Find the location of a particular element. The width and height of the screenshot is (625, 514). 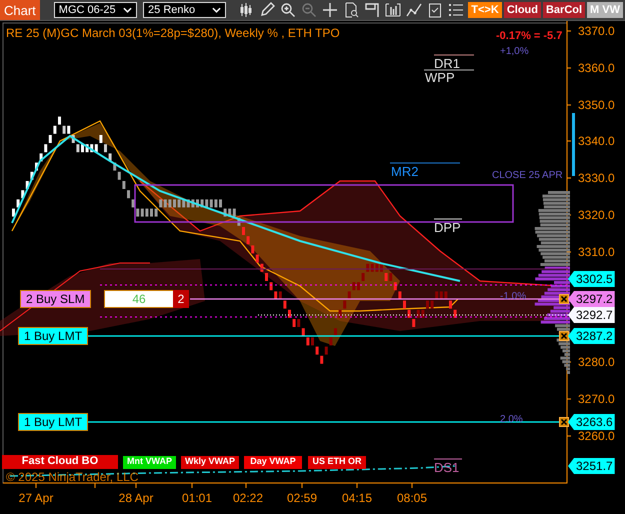

indicator-button: Fast Cloud BO is located at coordinates (60, 462).